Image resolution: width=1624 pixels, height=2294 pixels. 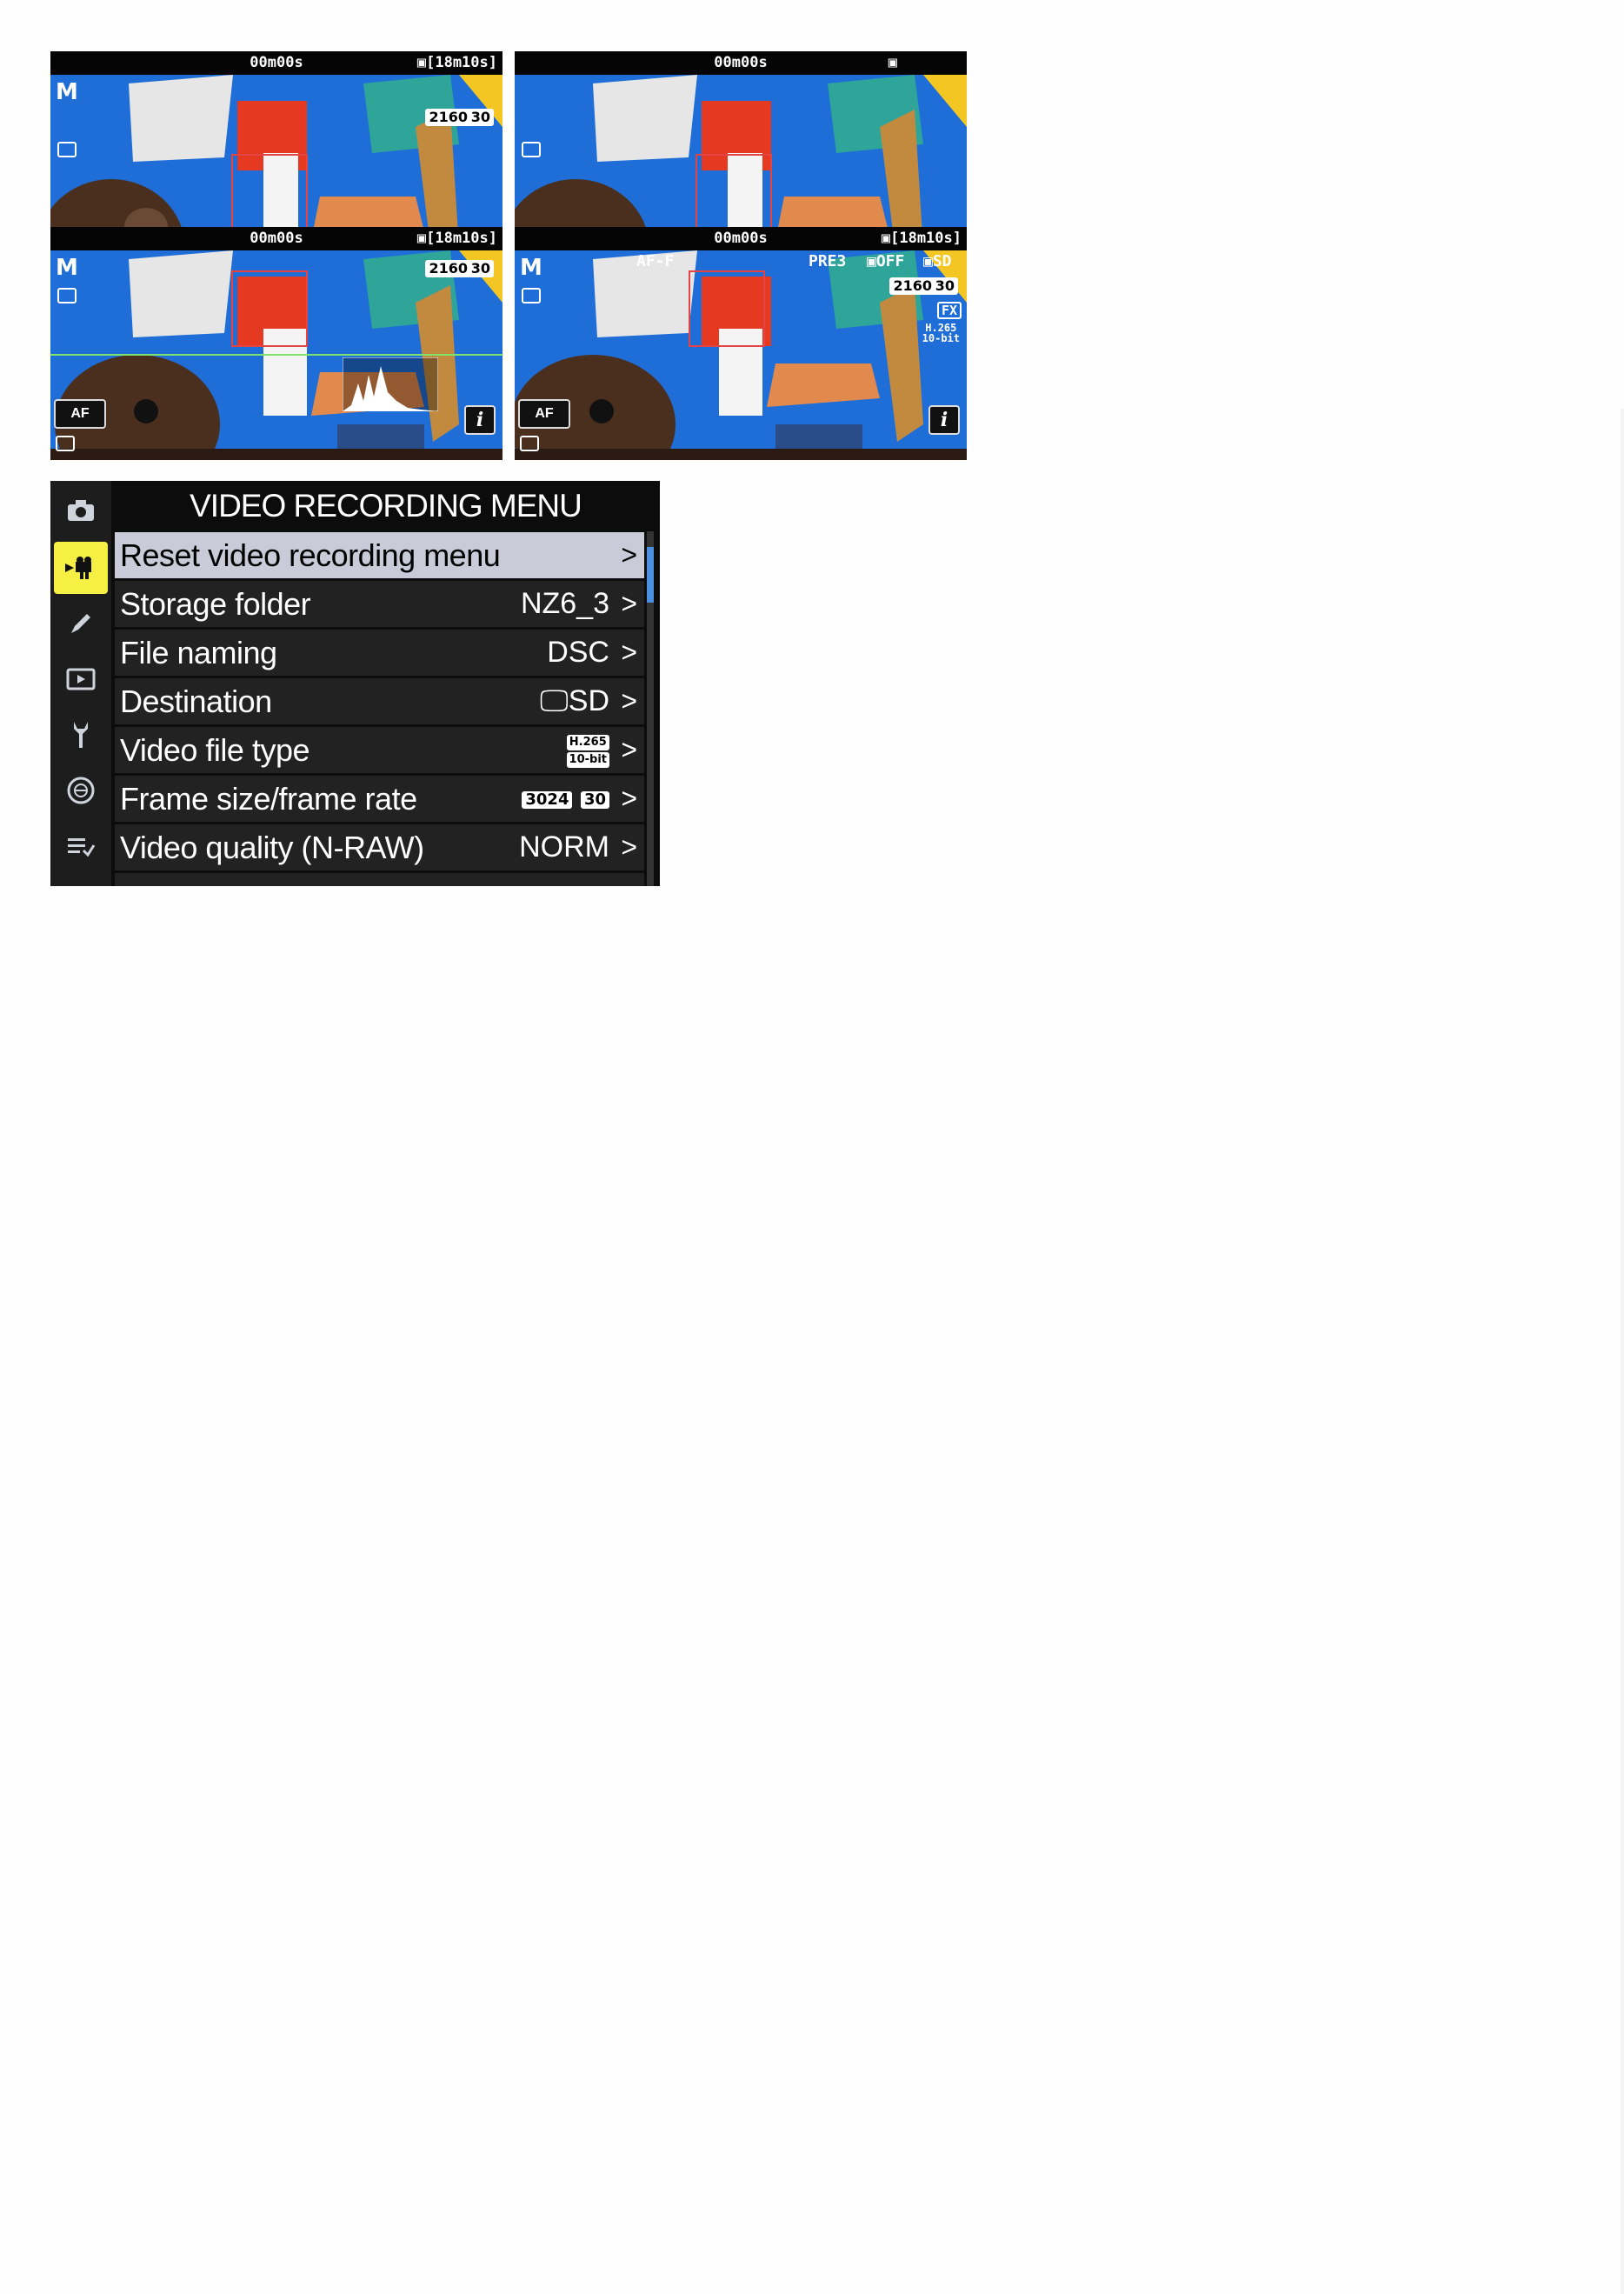 I want to click on menu-item-value: DSC, so click(x=578, y=652).